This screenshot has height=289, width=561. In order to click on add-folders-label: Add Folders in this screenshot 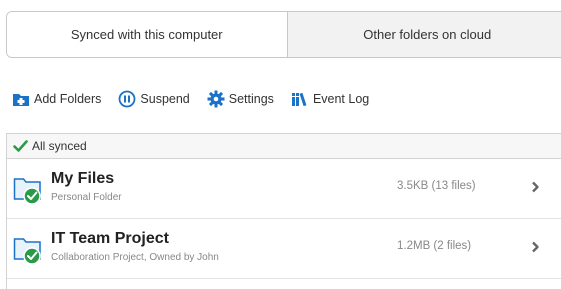, I will do `click(68, 99)`.